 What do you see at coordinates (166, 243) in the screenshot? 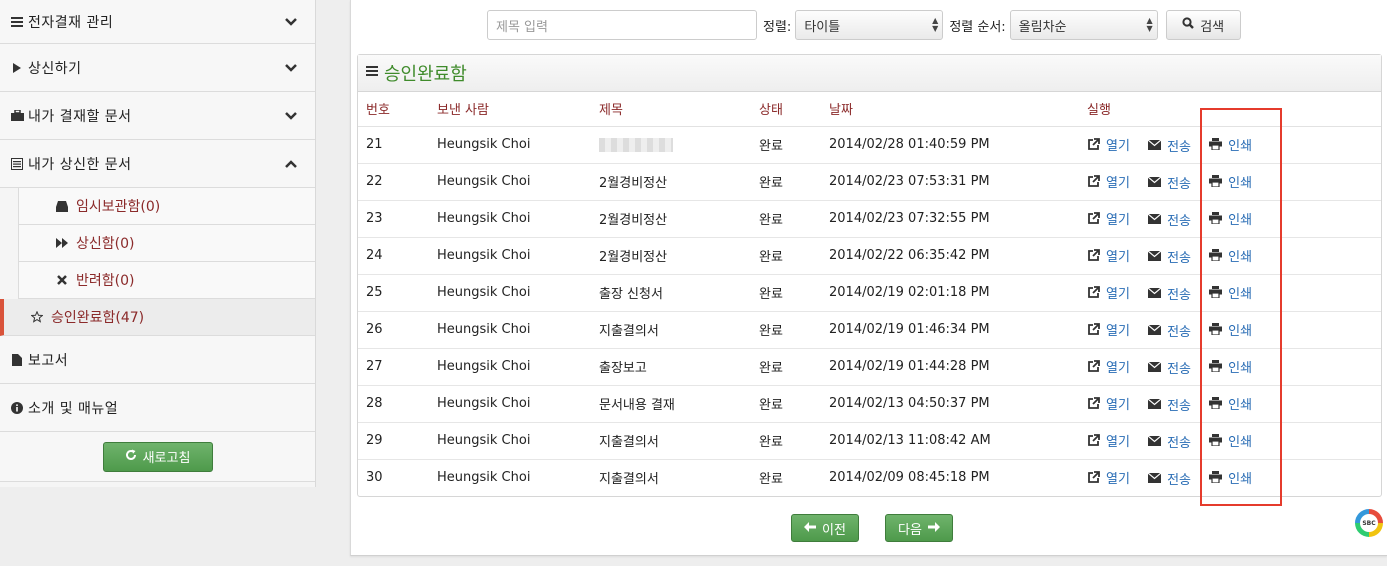
I see `sidebar-item-submitted: 상신함(0)` at bounding box center [166, 243].